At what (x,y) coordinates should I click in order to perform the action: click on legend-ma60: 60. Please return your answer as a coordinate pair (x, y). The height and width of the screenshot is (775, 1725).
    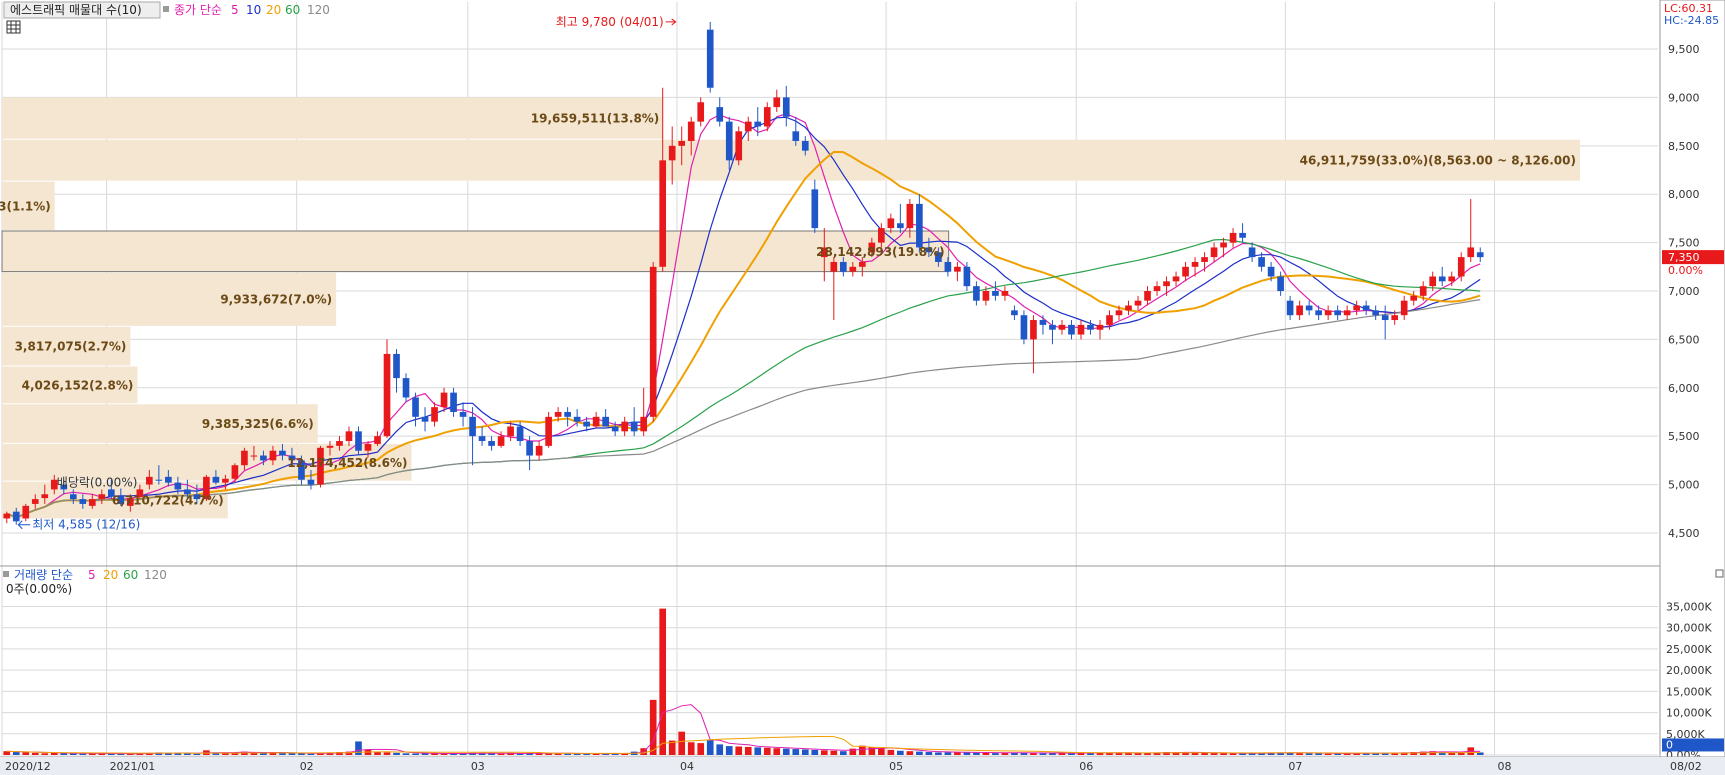
    Looking at the image, I should click on (292, 10).